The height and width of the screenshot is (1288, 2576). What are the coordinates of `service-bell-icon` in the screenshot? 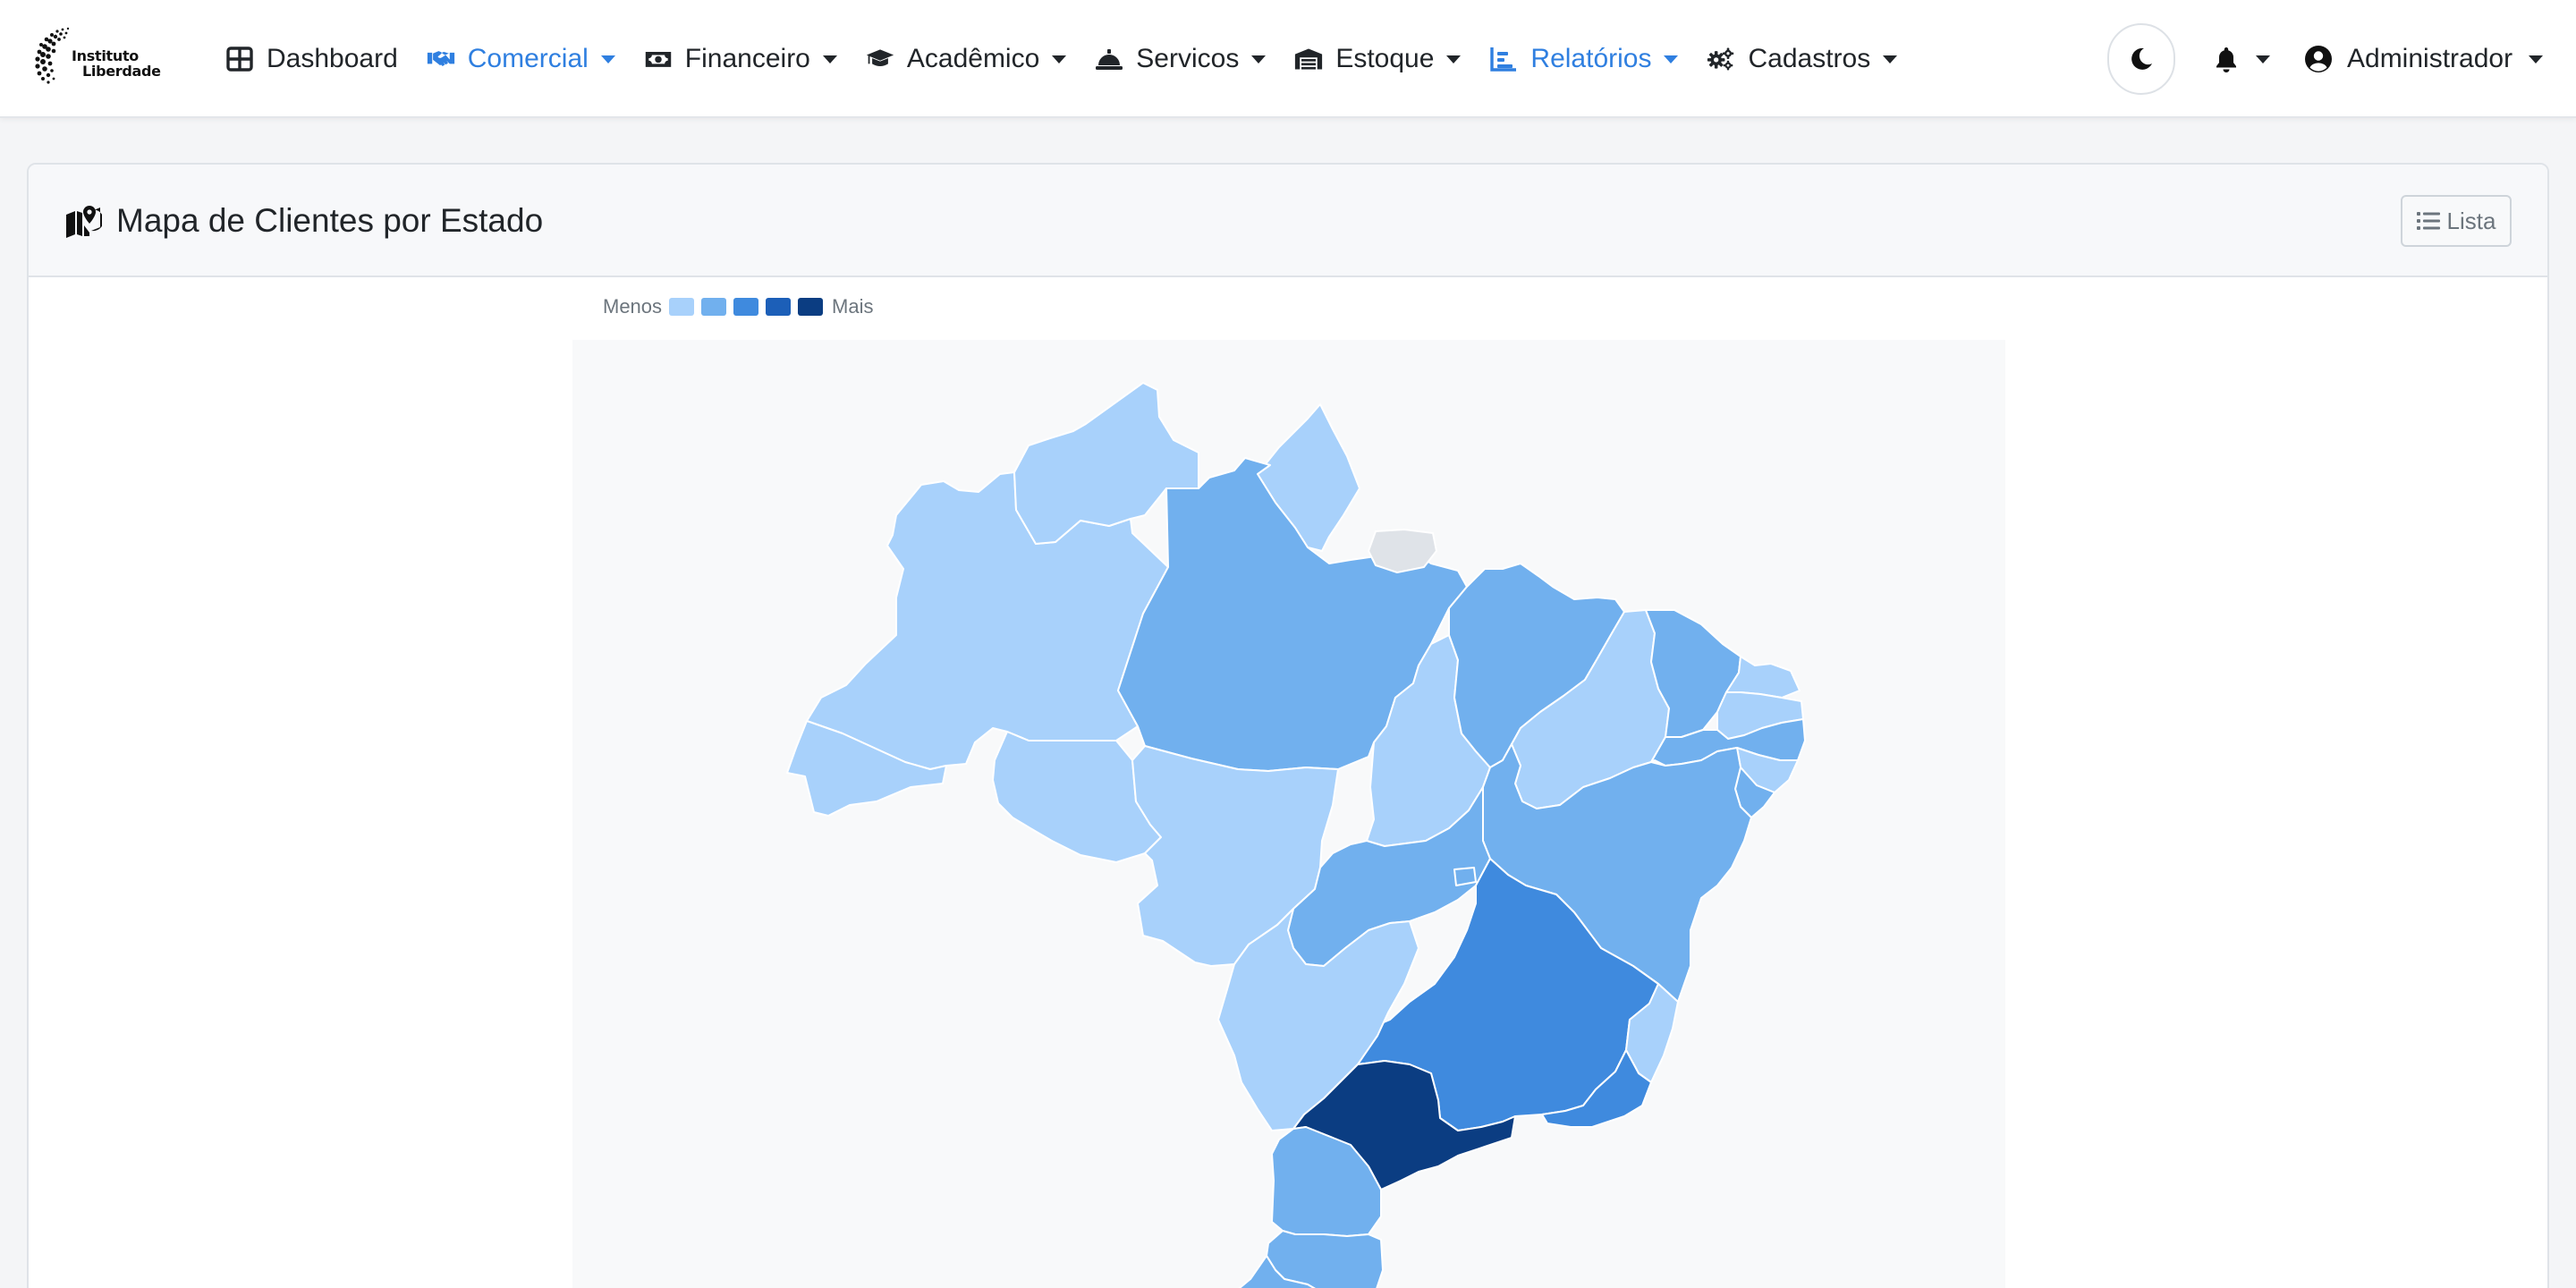 It's located at (1109, 59).